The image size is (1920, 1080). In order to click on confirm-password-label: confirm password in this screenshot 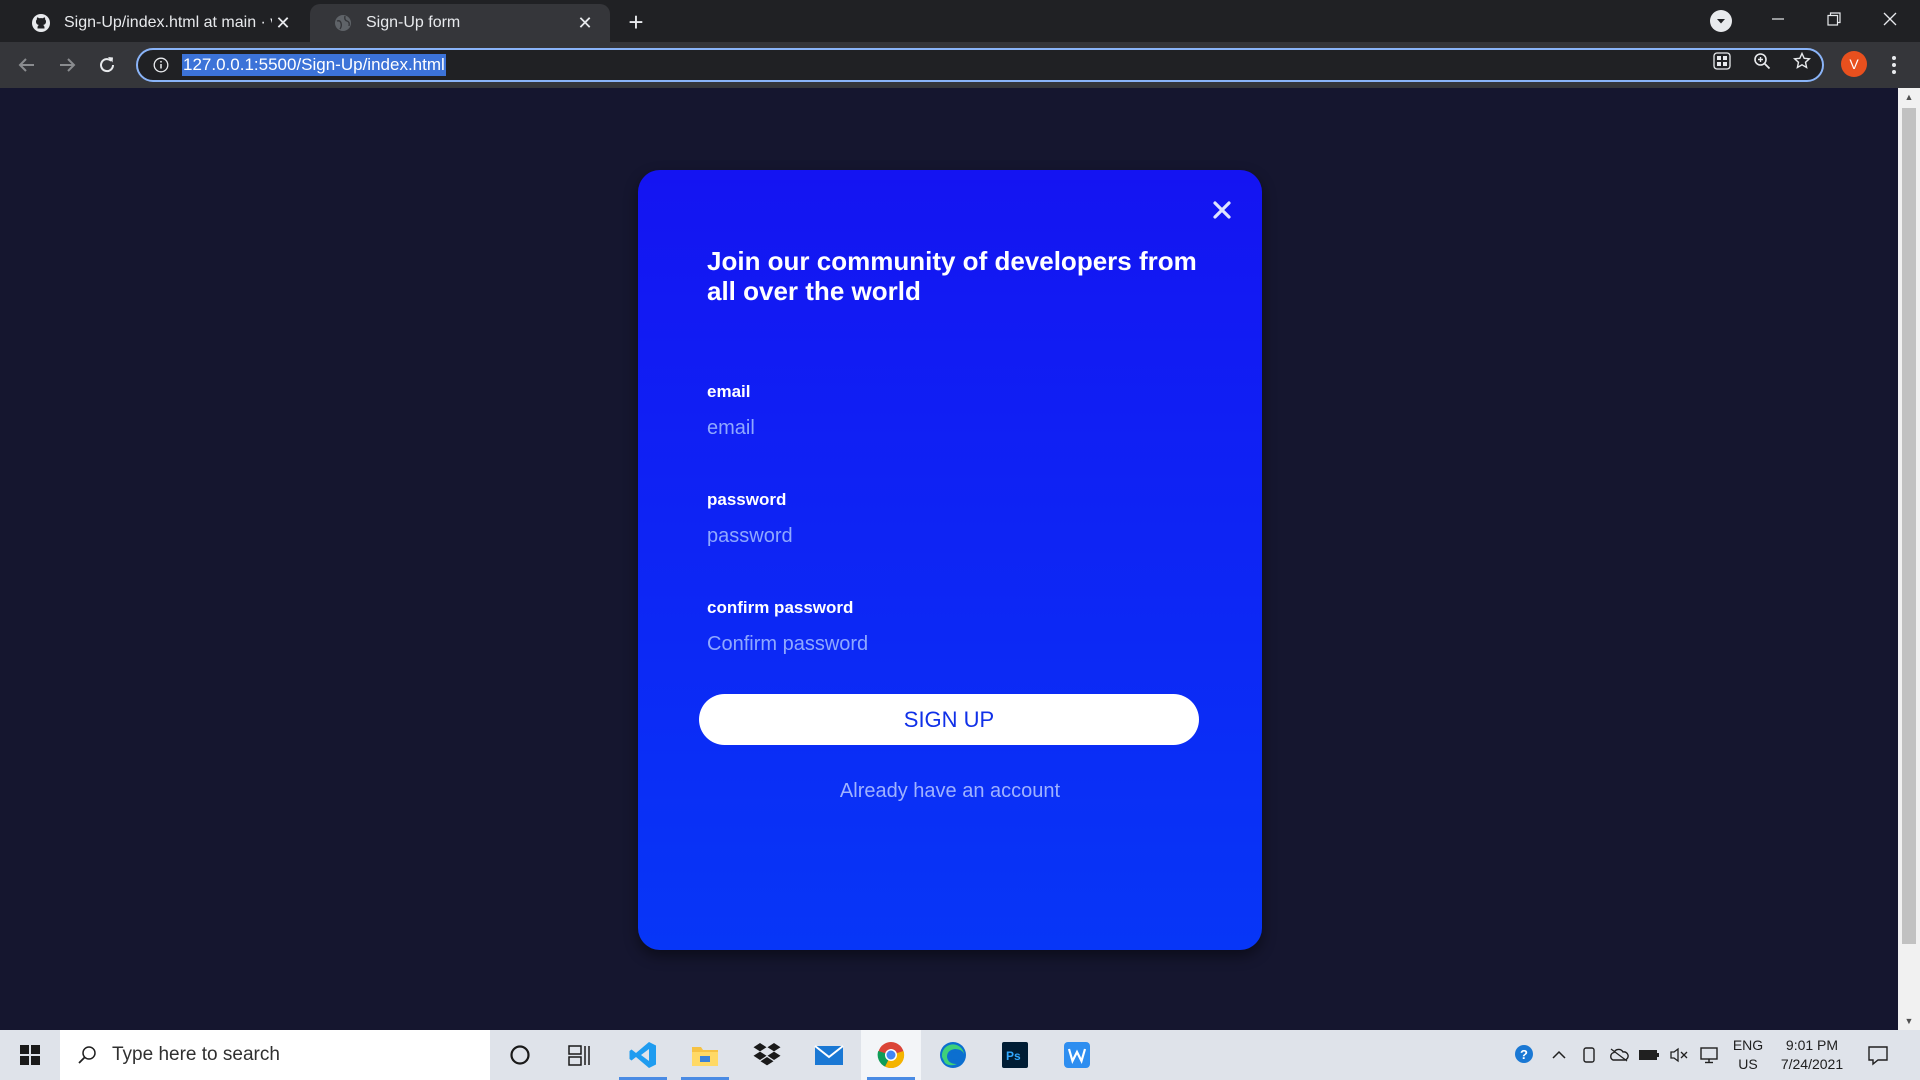, I will do `click(780, 607)`.